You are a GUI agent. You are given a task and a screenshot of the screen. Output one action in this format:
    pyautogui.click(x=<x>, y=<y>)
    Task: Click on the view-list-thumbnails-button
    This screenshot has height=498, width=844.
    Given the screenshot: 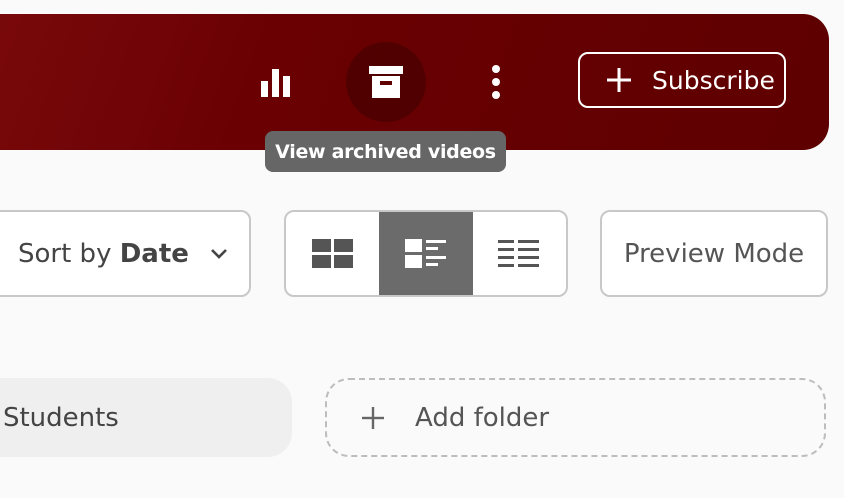 What is the action you would take?
    pyautogui.click(x=426, y=253)
    